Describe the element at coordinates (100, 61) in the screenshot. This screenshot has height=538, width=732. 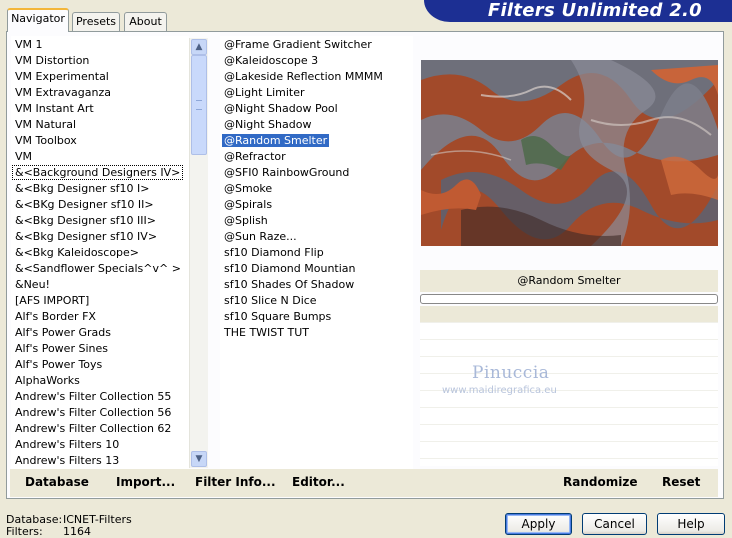
I see `list-item: VM Distortion` at that location.